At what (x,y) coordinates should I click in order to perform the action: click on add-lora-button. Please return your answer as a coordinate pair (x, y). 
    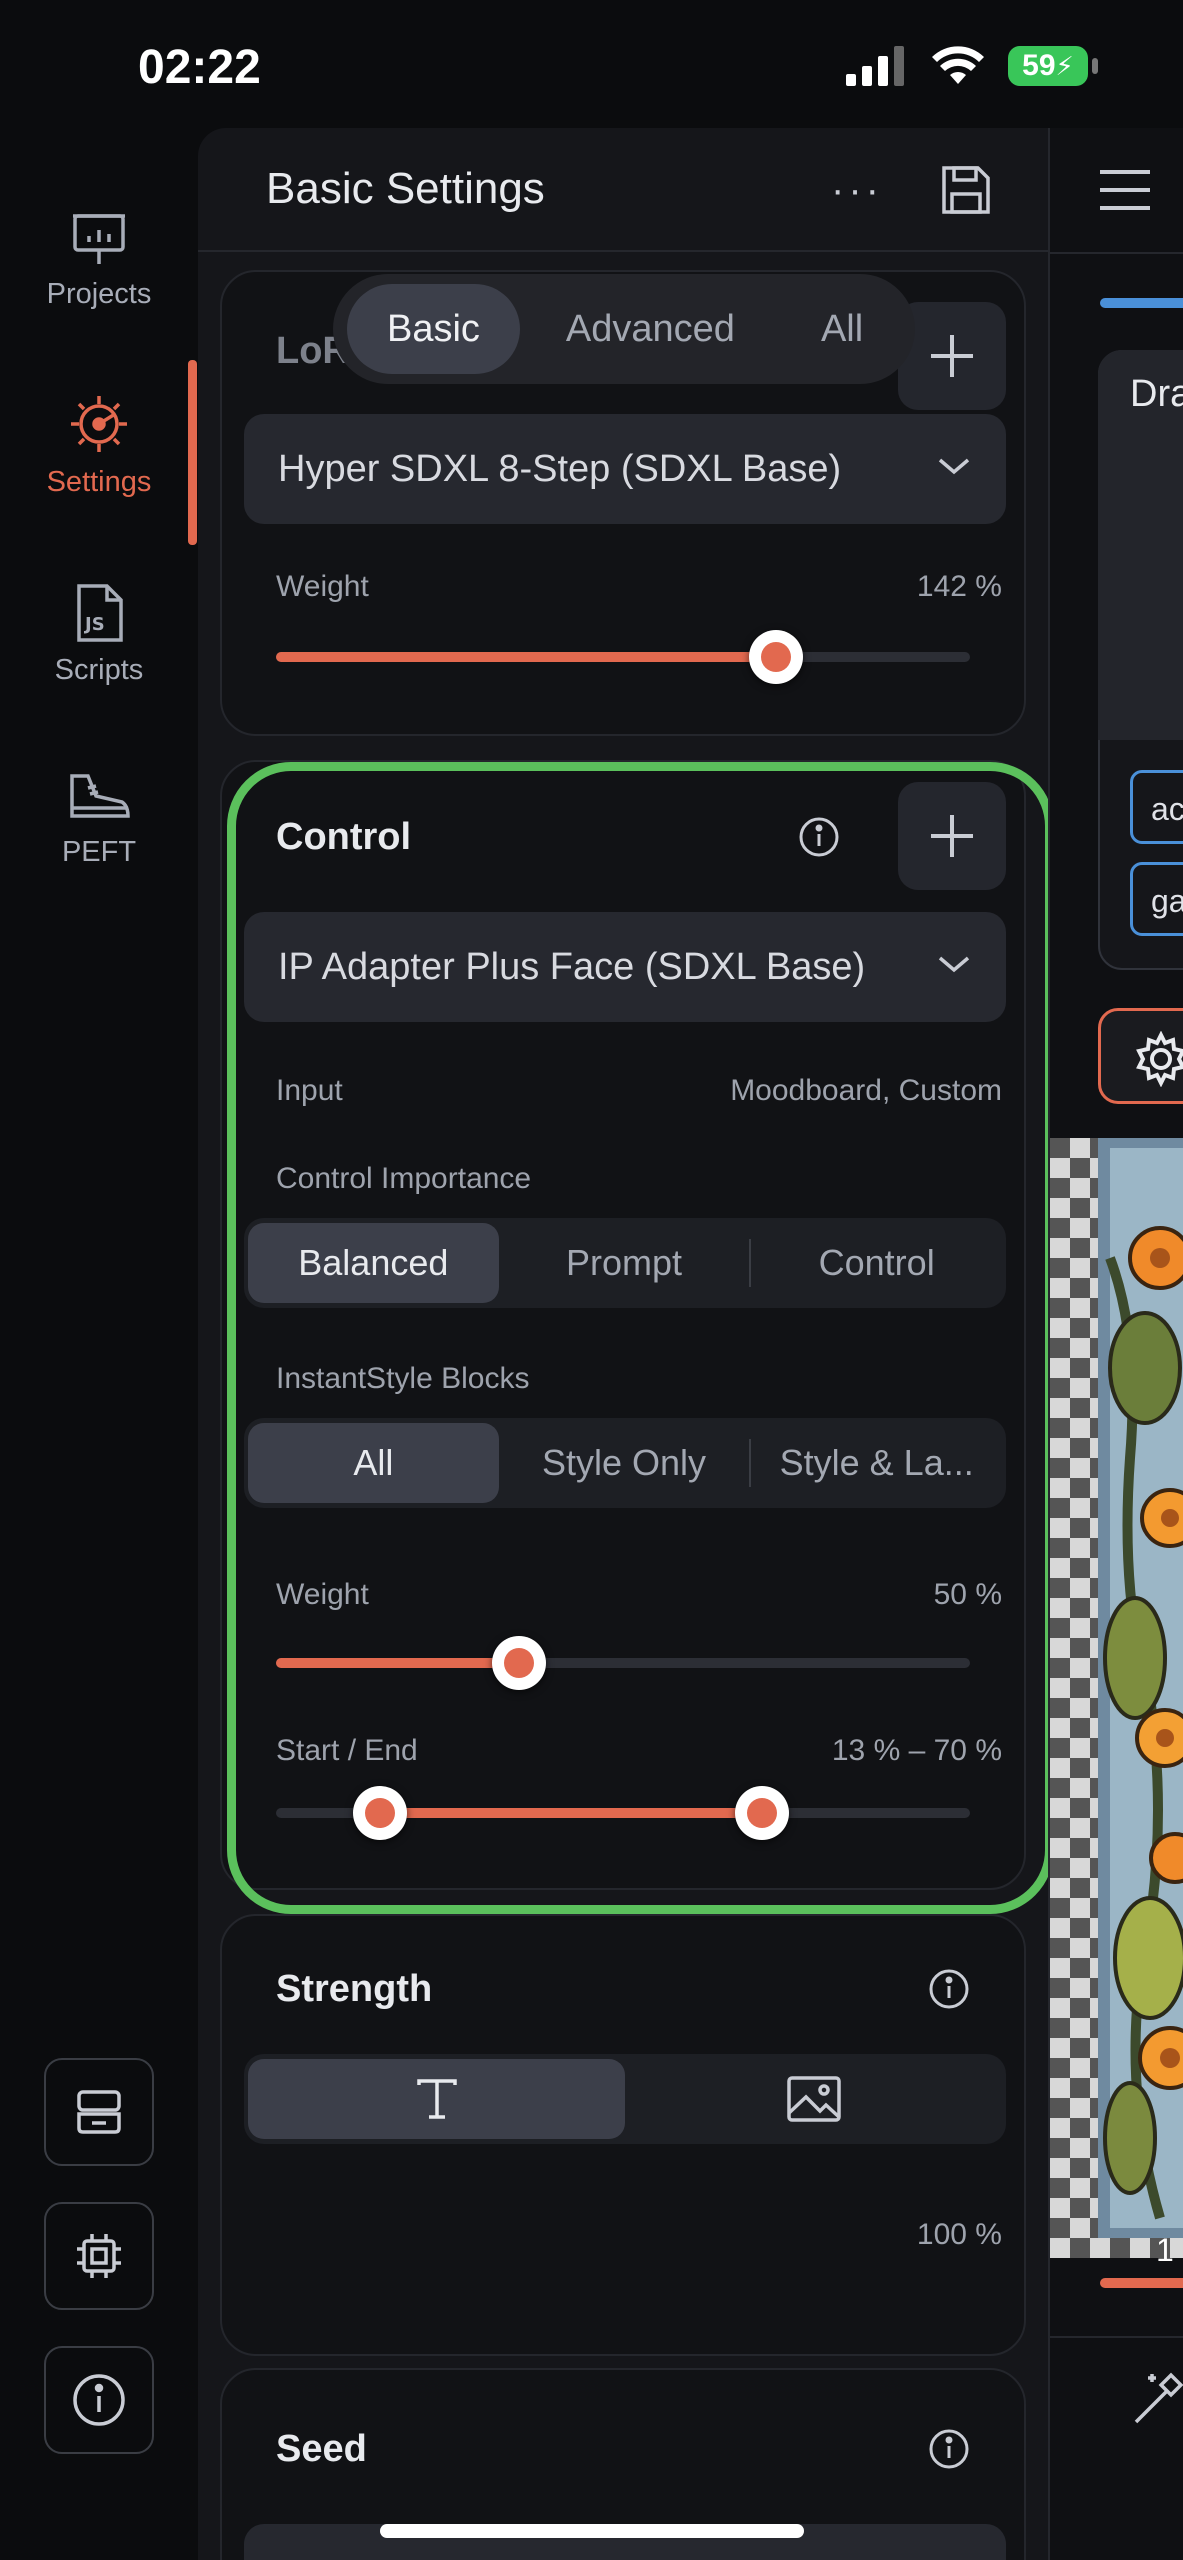
    Looking at the image, I should click on (952, 356).